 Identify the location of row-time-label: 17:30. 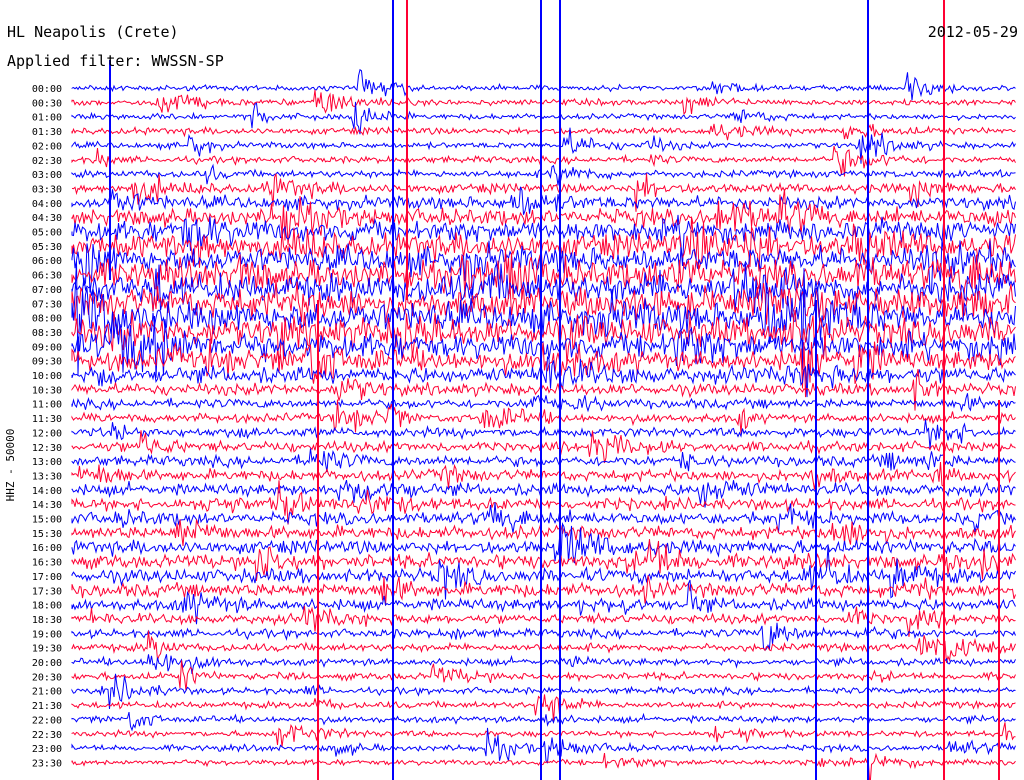
(47, 591).